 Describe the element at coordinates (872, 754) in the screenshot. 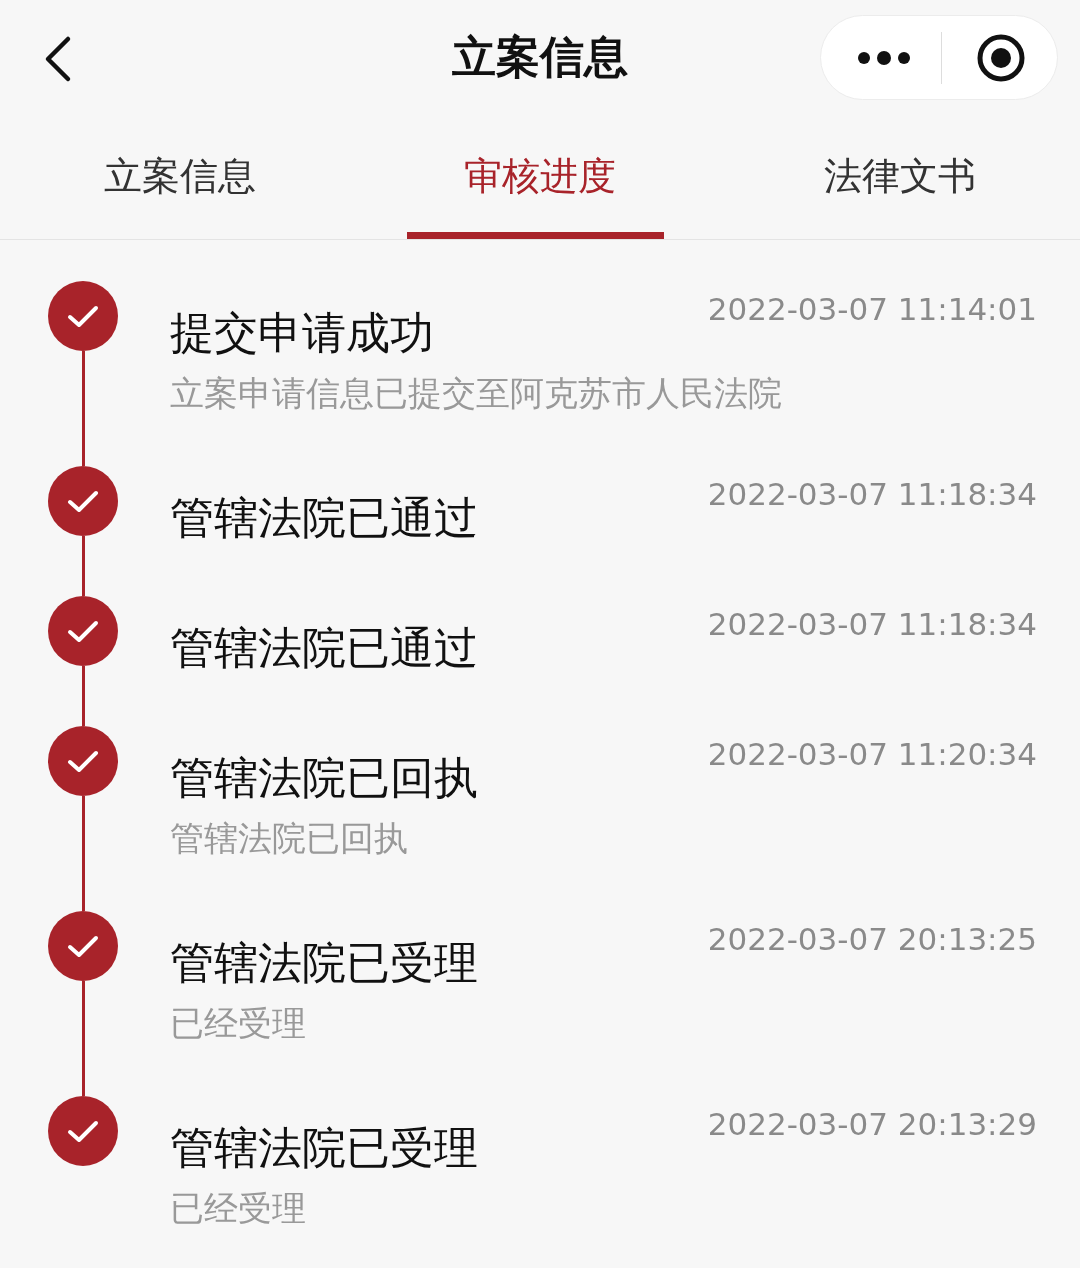

I see `step-time: 2022-03-07 11:20:34` at that location.